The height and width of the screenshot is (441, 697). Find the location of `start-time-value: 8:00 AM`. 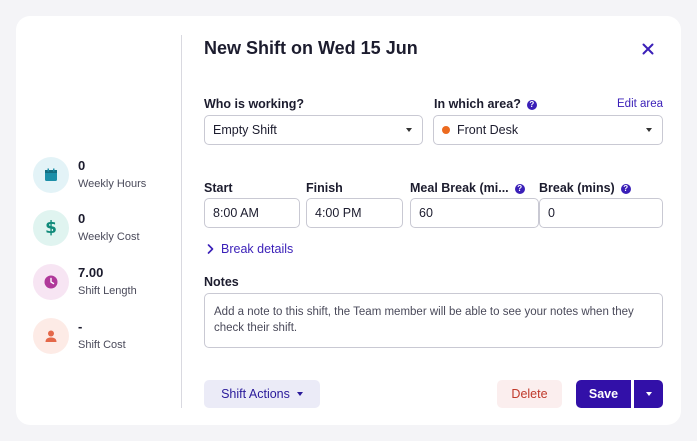

start-time-value: 8:00 AM is located at coordinates (236, 213).